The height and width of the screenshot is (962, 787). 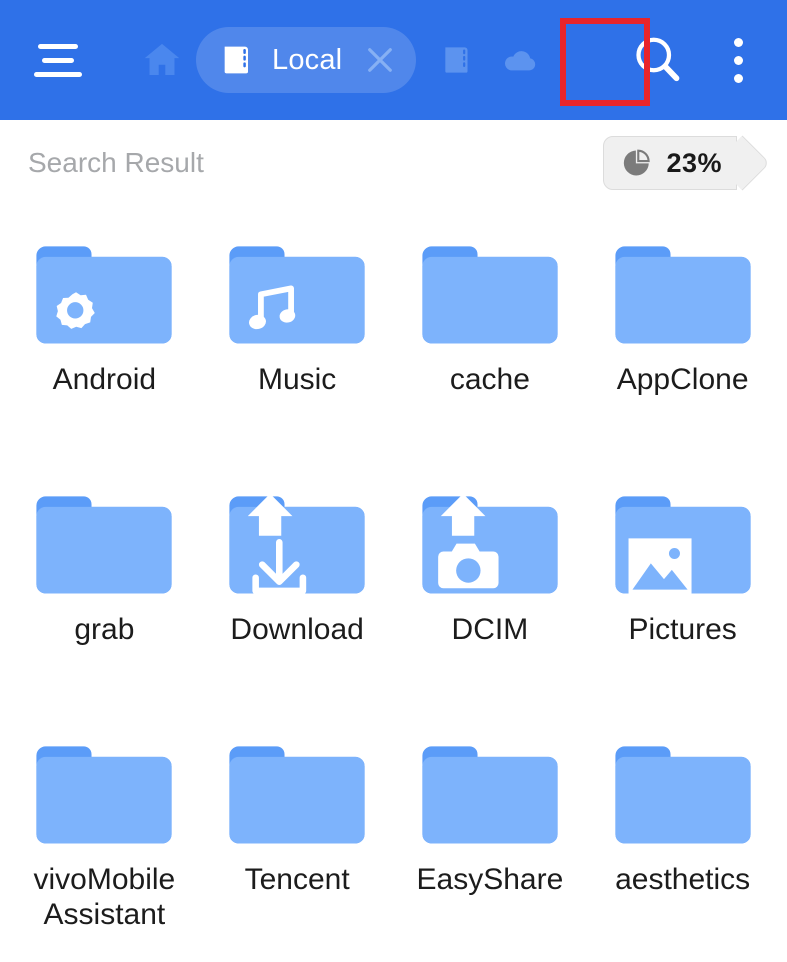 What do you see at coordinates (104, 897) in the screenshot?
I see `folder-label: vivoMobile Assistant` at bounding box center [104, 897].